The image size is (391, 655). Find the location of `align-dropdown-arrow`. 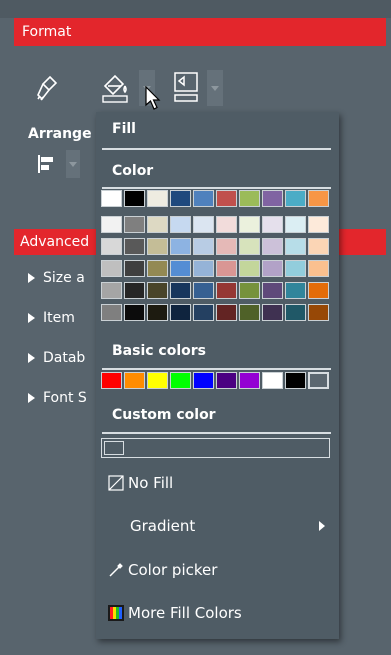

align-dropdown-arrow is located at coordinates (73, 164).